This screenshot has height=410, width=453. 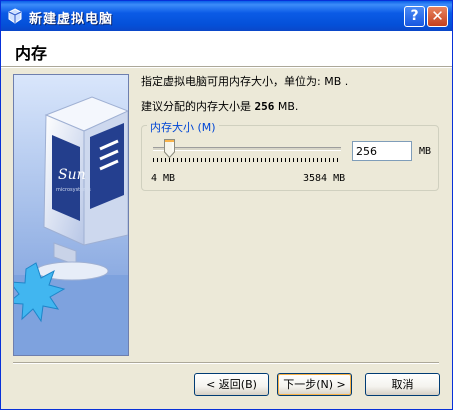 I want to click on memory-slider-ticks, so click(x=247, y=160).